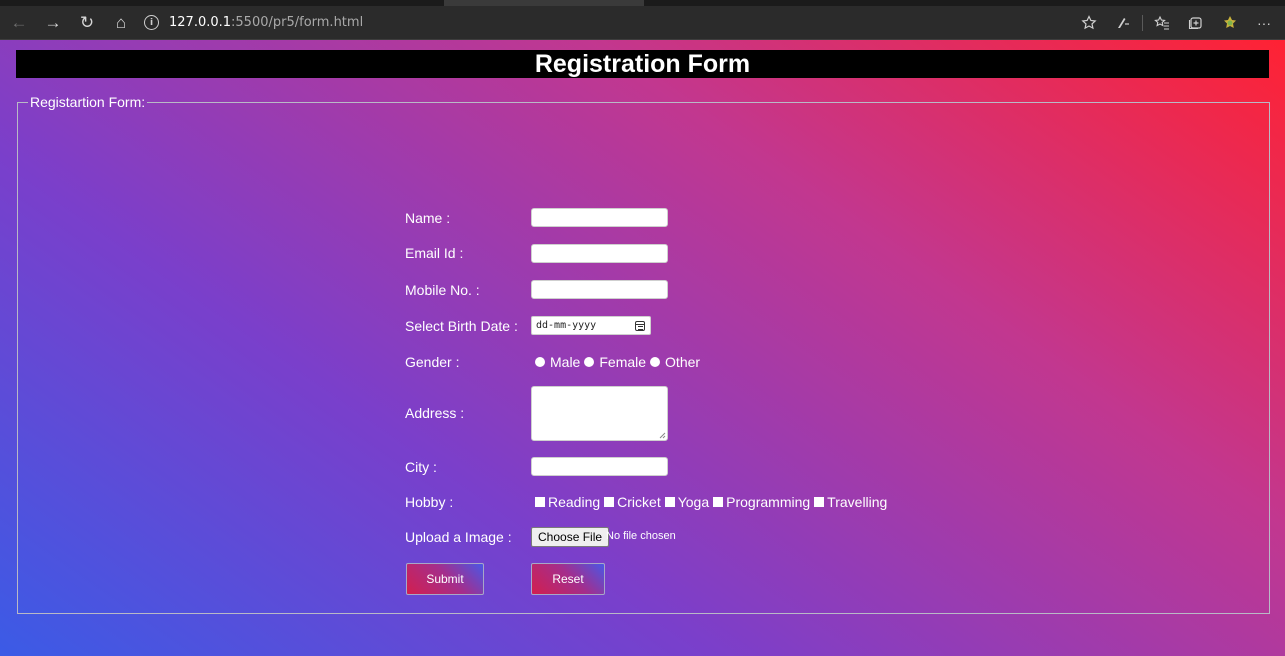  What do you see at coordinates (639, 502) in the screenshot?
I see `hobby-cricket-label: Cricket` at bounding box center [639, 502].